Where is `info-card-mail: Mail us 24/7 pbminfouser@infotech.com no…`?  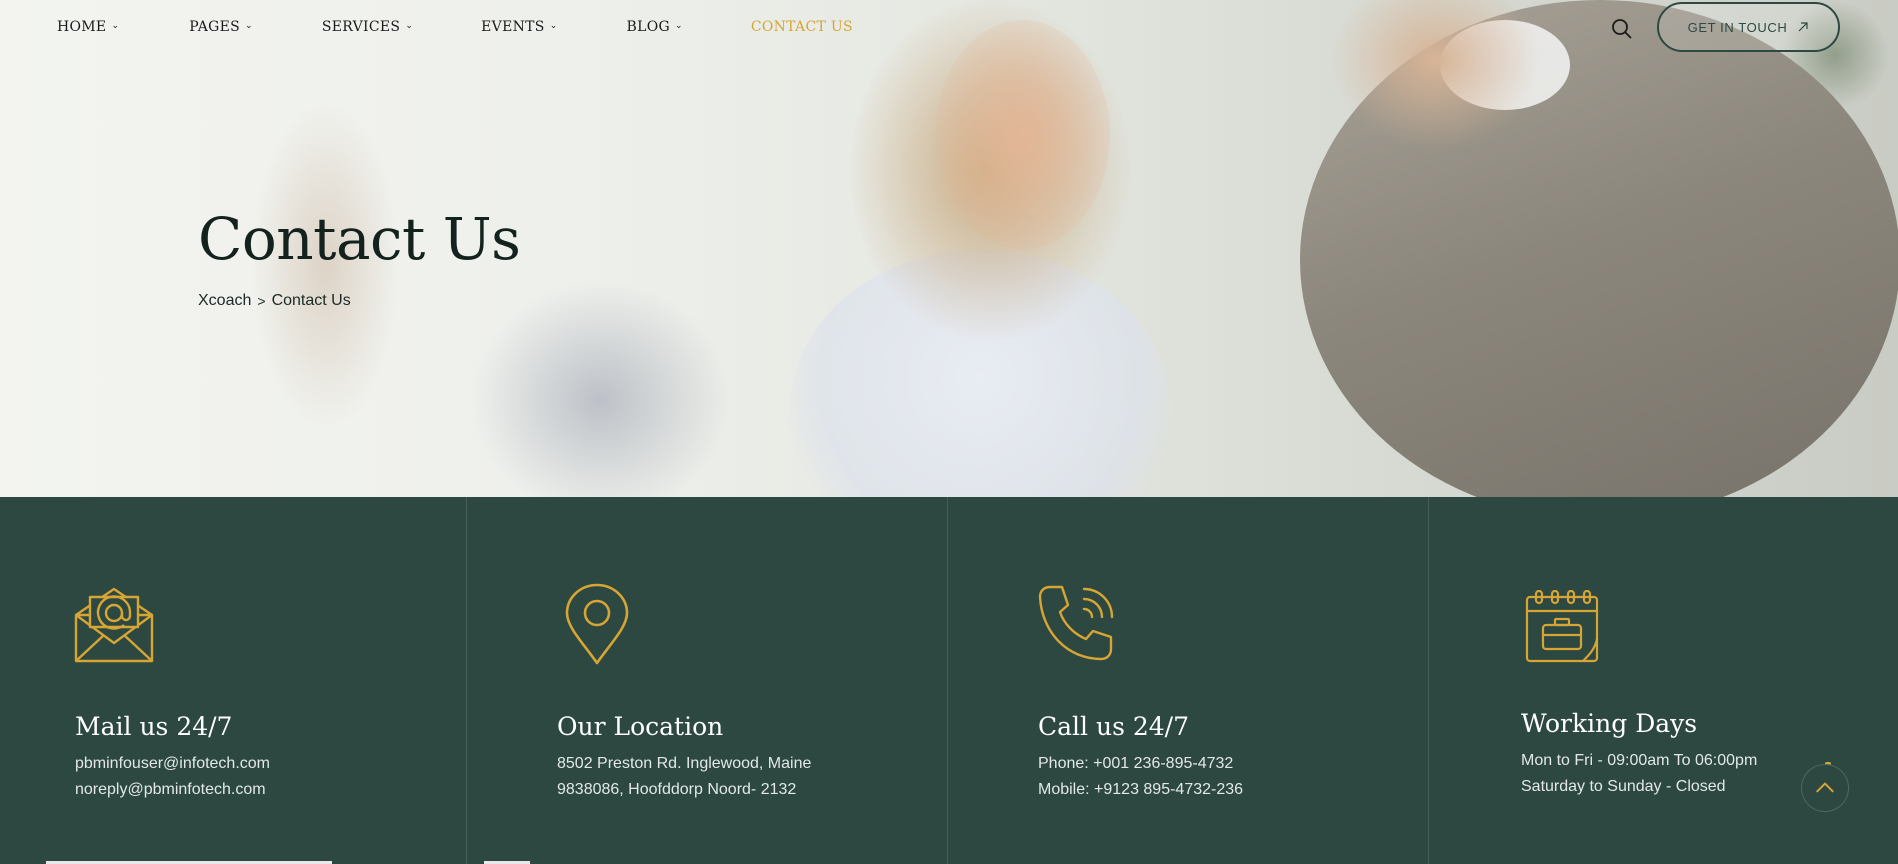 info-card-mail: Mail us 24/7 pbminfouser@infotech.com no… is located at coordinates (233, 680).